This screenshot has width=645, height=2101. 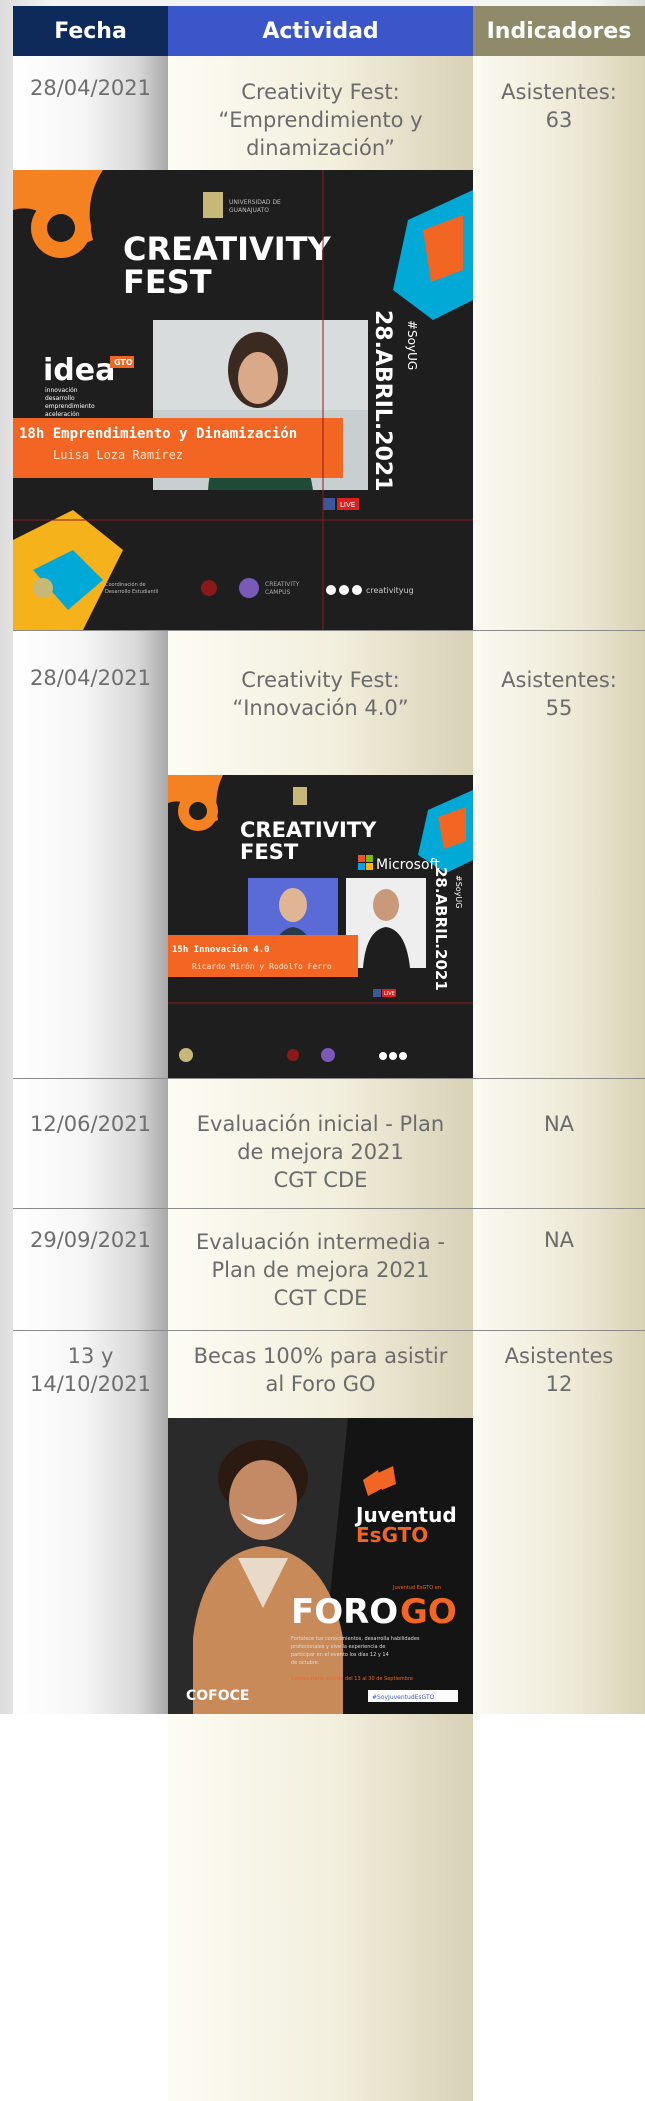 What do you see at coordinates (90, 31) in the screenshot?
I see `header-fecha: Fecha` at bounding box center [90, 31].